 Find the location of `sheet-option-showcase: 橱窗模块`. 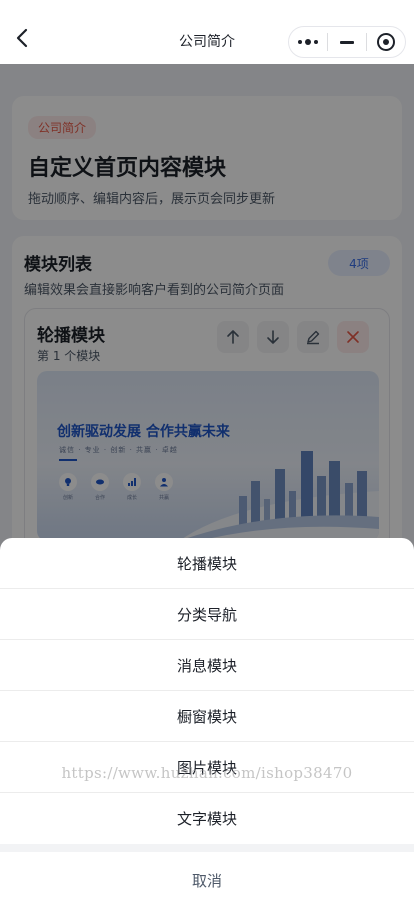

sheet-option-showcase: 橱窗模块 is located at coordinates (207, 716).